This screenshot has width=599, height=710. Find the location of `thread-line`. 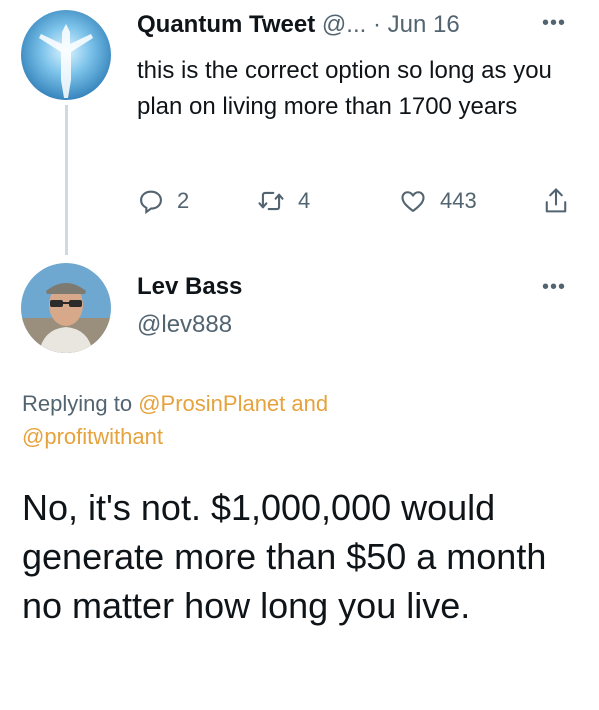

thread-line is located at coordinates (66, 180).